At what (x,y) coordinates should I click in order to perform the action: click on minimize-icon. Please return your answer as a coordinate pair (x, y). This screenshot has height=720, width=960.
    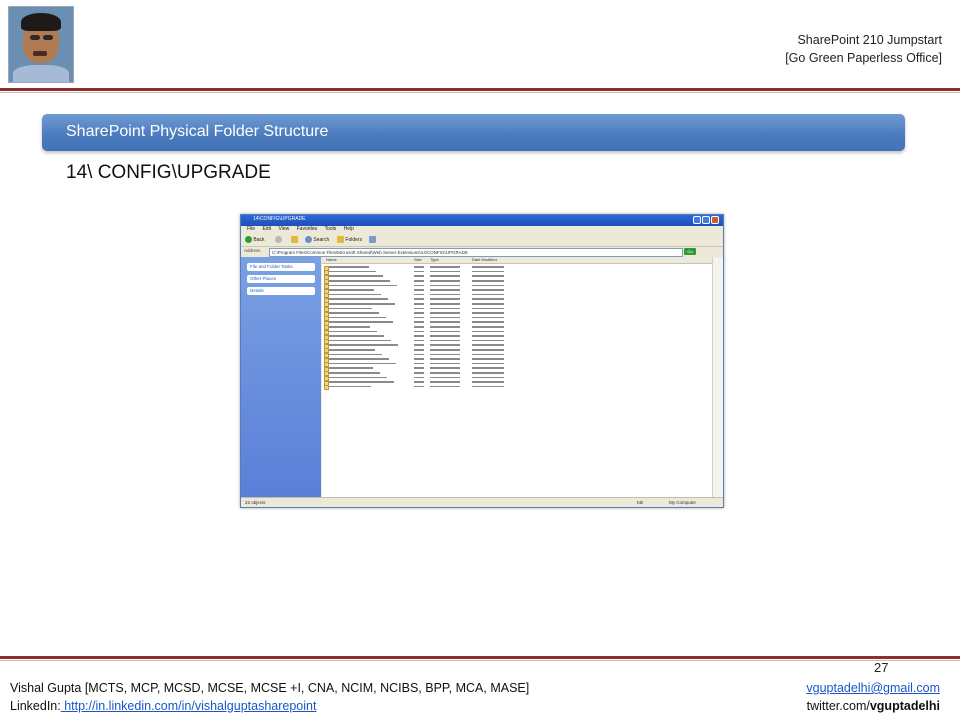
    Looking at the image, I should click on (697, 220).